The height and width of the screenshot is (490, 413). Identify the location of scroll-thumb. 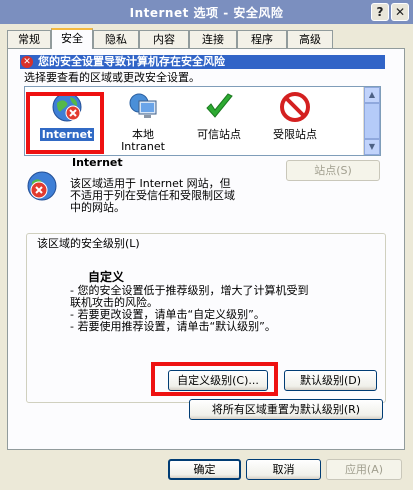
(372, 121).